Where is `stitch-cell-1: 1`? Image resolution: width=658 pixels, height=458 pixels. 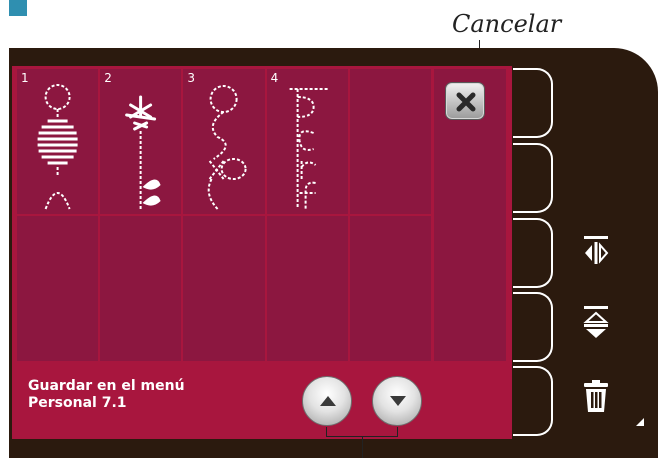 stitch-cell-1: 1 is located at coordinates (58, 141).